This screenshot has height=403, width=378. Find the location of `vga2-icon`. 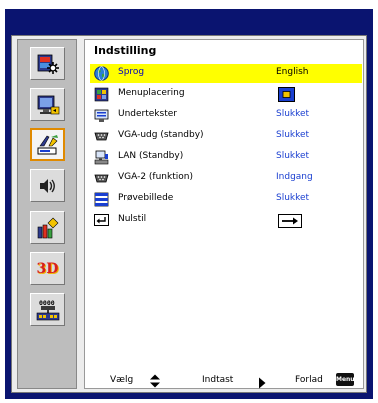

vga2-icon is located at coordinates (101, 178).